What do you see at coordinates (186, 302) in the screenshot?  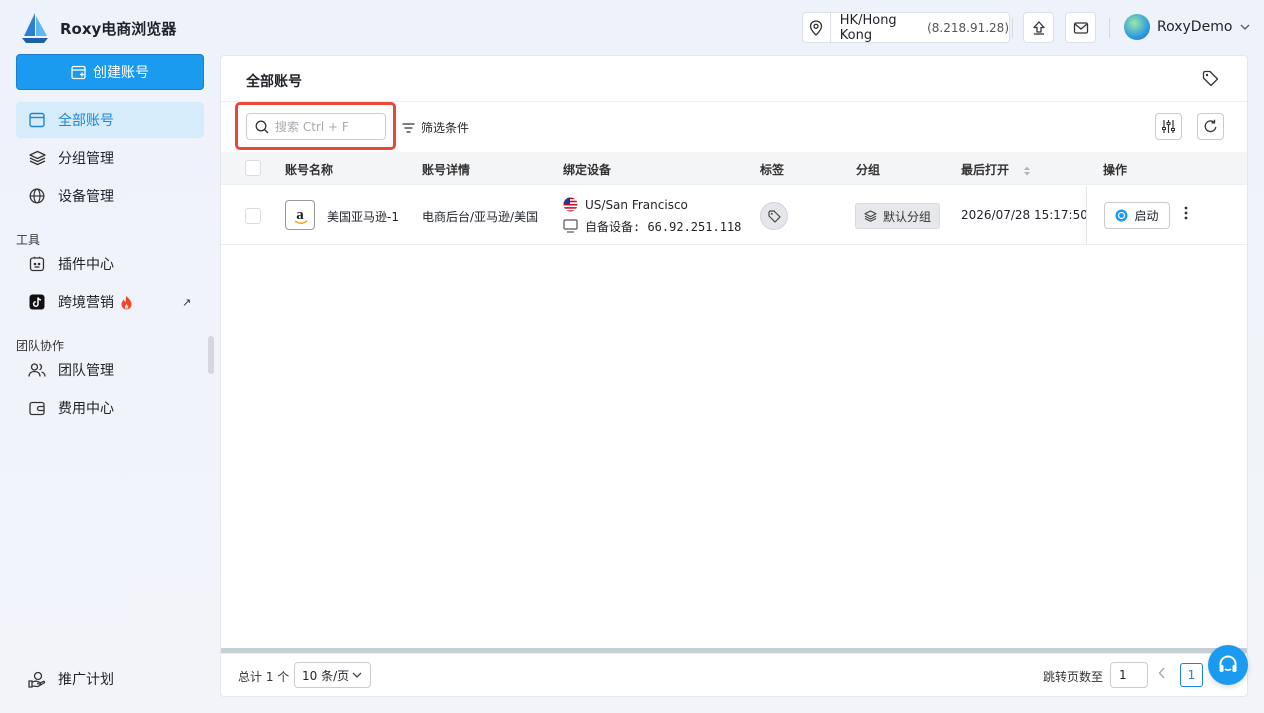 I see `external-link-icon: ↗` at bounding box center [186, 302].